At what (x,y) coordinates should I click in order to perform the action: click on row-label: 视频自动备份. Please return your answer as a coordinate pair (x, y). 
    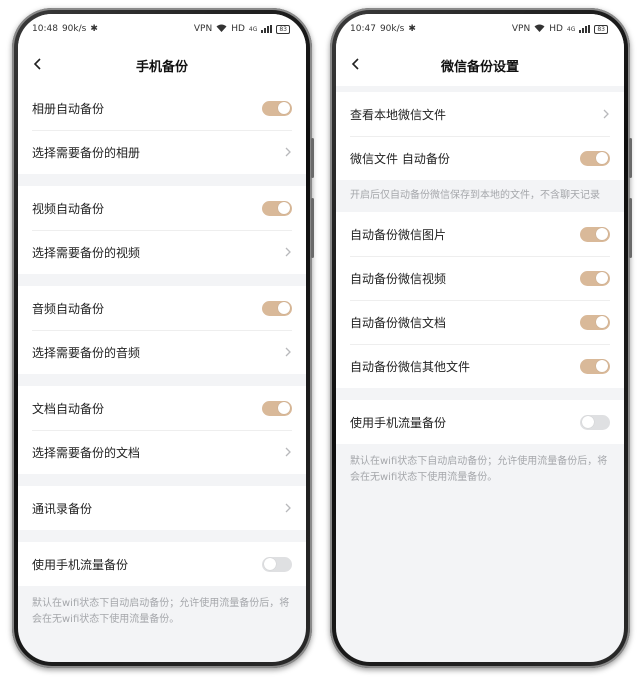
    Looking at the image, I should click on (68, 208).